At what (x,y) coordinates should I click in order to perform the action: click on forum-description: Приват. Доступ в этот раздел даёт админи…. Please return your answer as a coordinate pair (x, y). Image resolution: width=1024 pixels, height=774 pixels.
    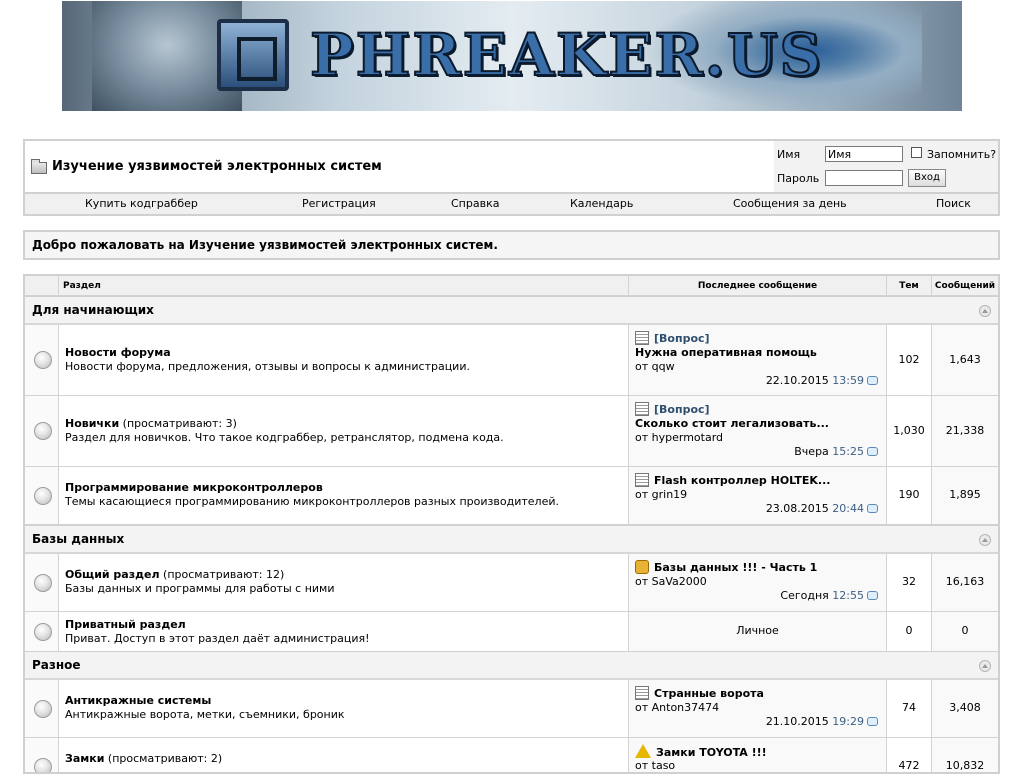
    Looking at the image, I should click on (217, 638).